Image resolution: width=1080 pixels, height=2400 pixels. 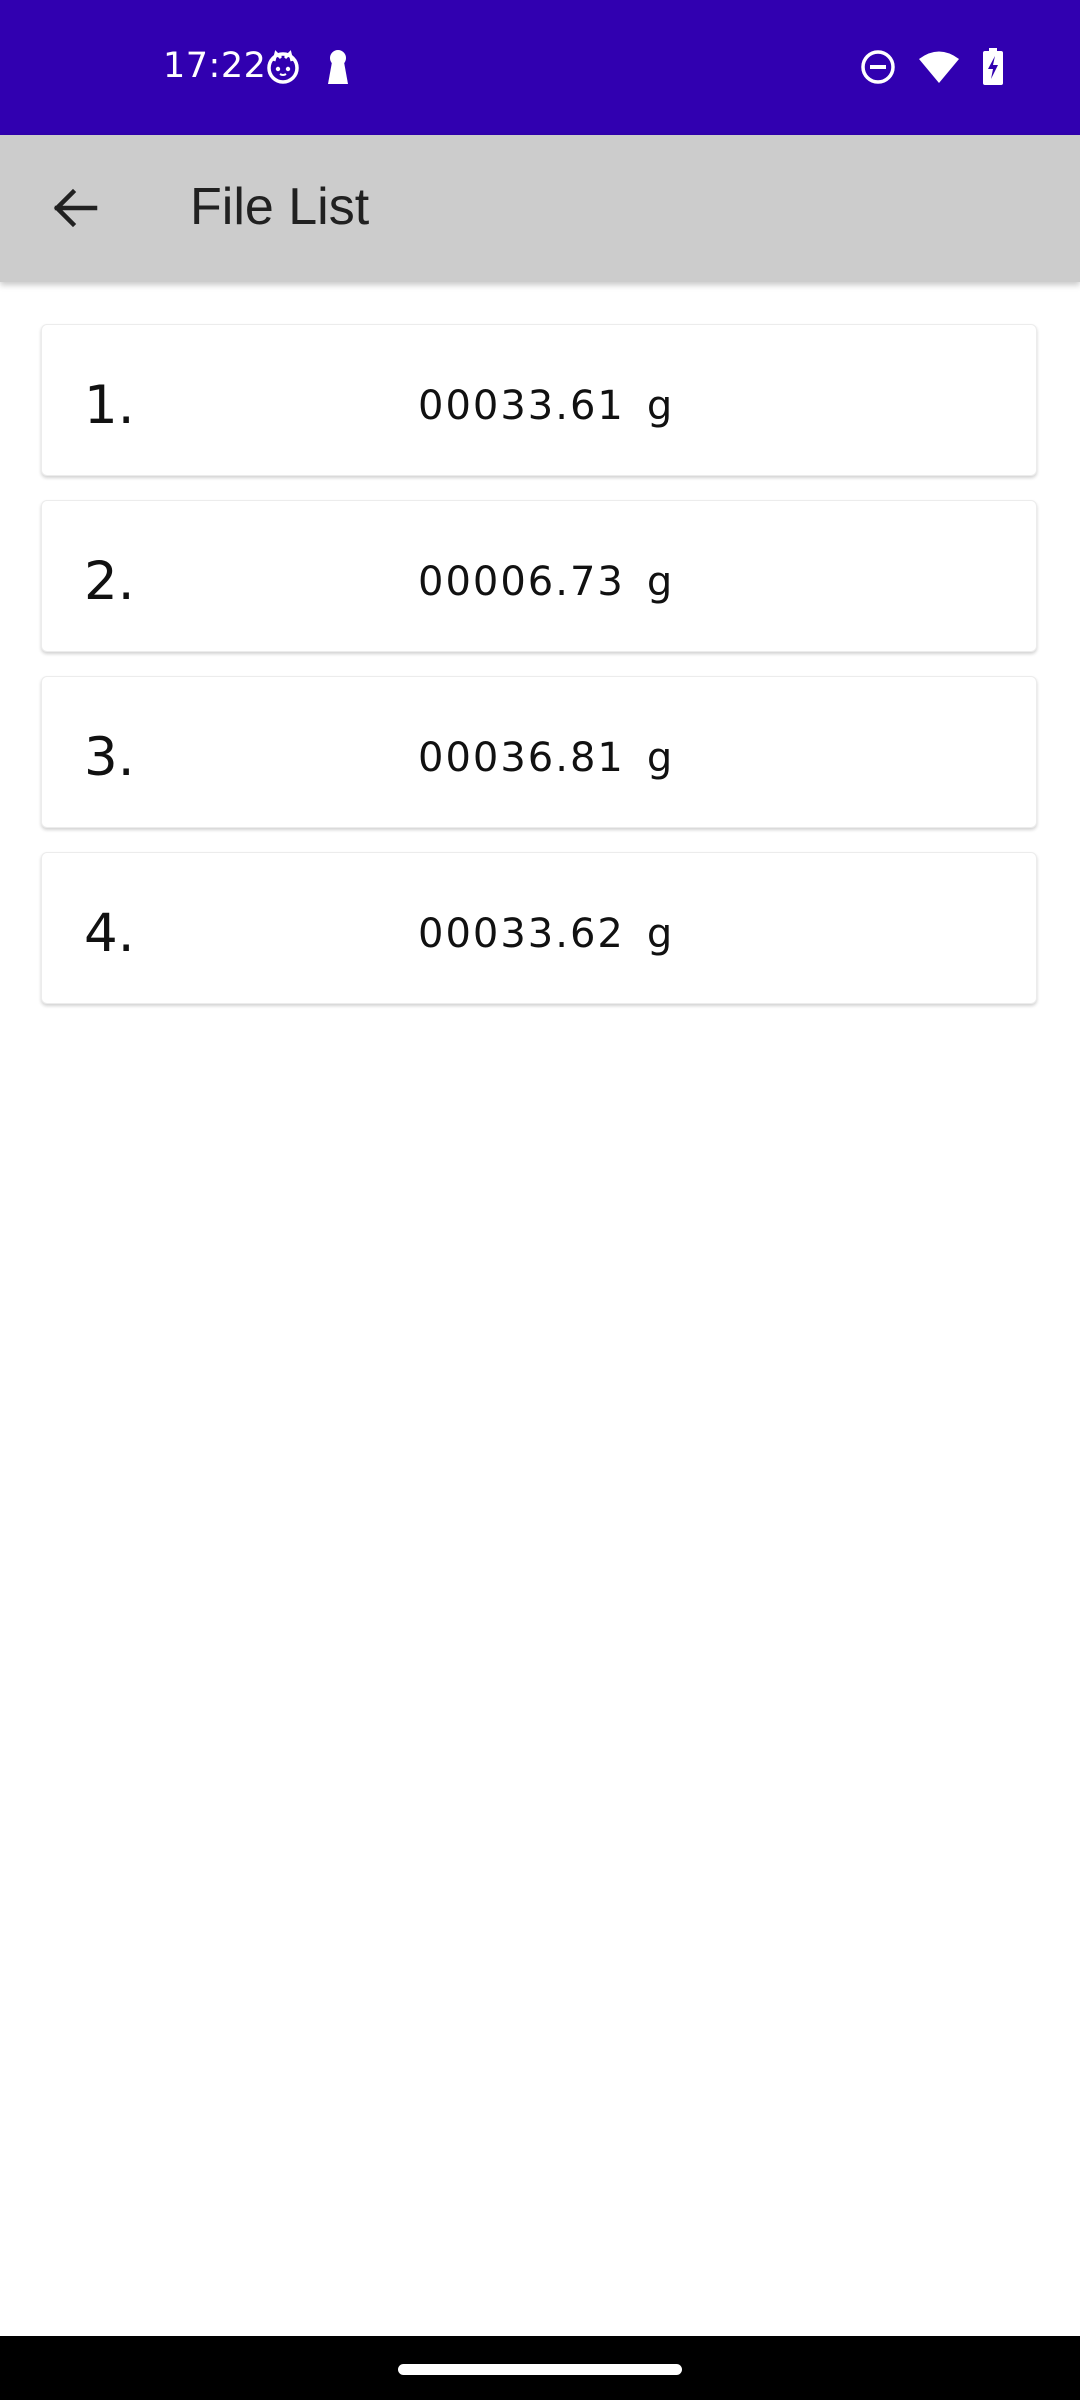 I want to click on back-button, so click(x=75, y=208).